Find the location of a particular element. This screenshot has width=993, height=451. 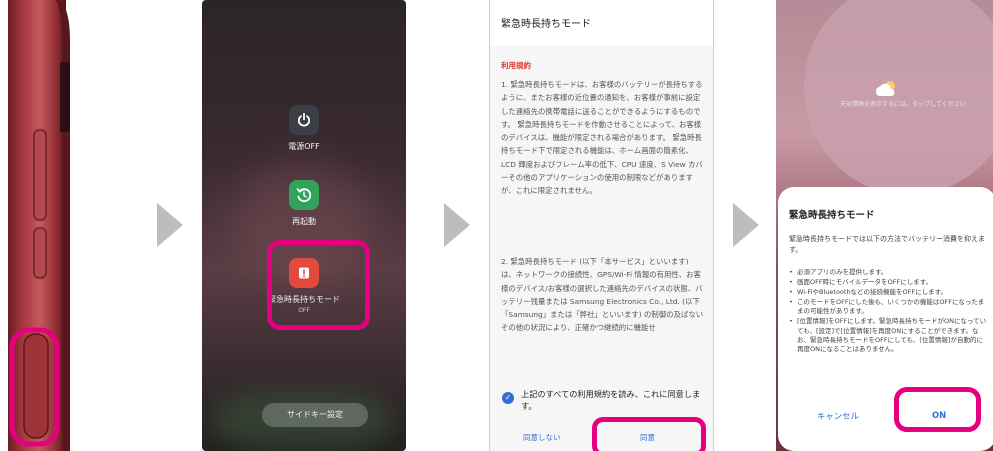

list-item: Wi-FiやBluetoothなどの接続機能をOFFにします。 is located at coordinates (889, 292).